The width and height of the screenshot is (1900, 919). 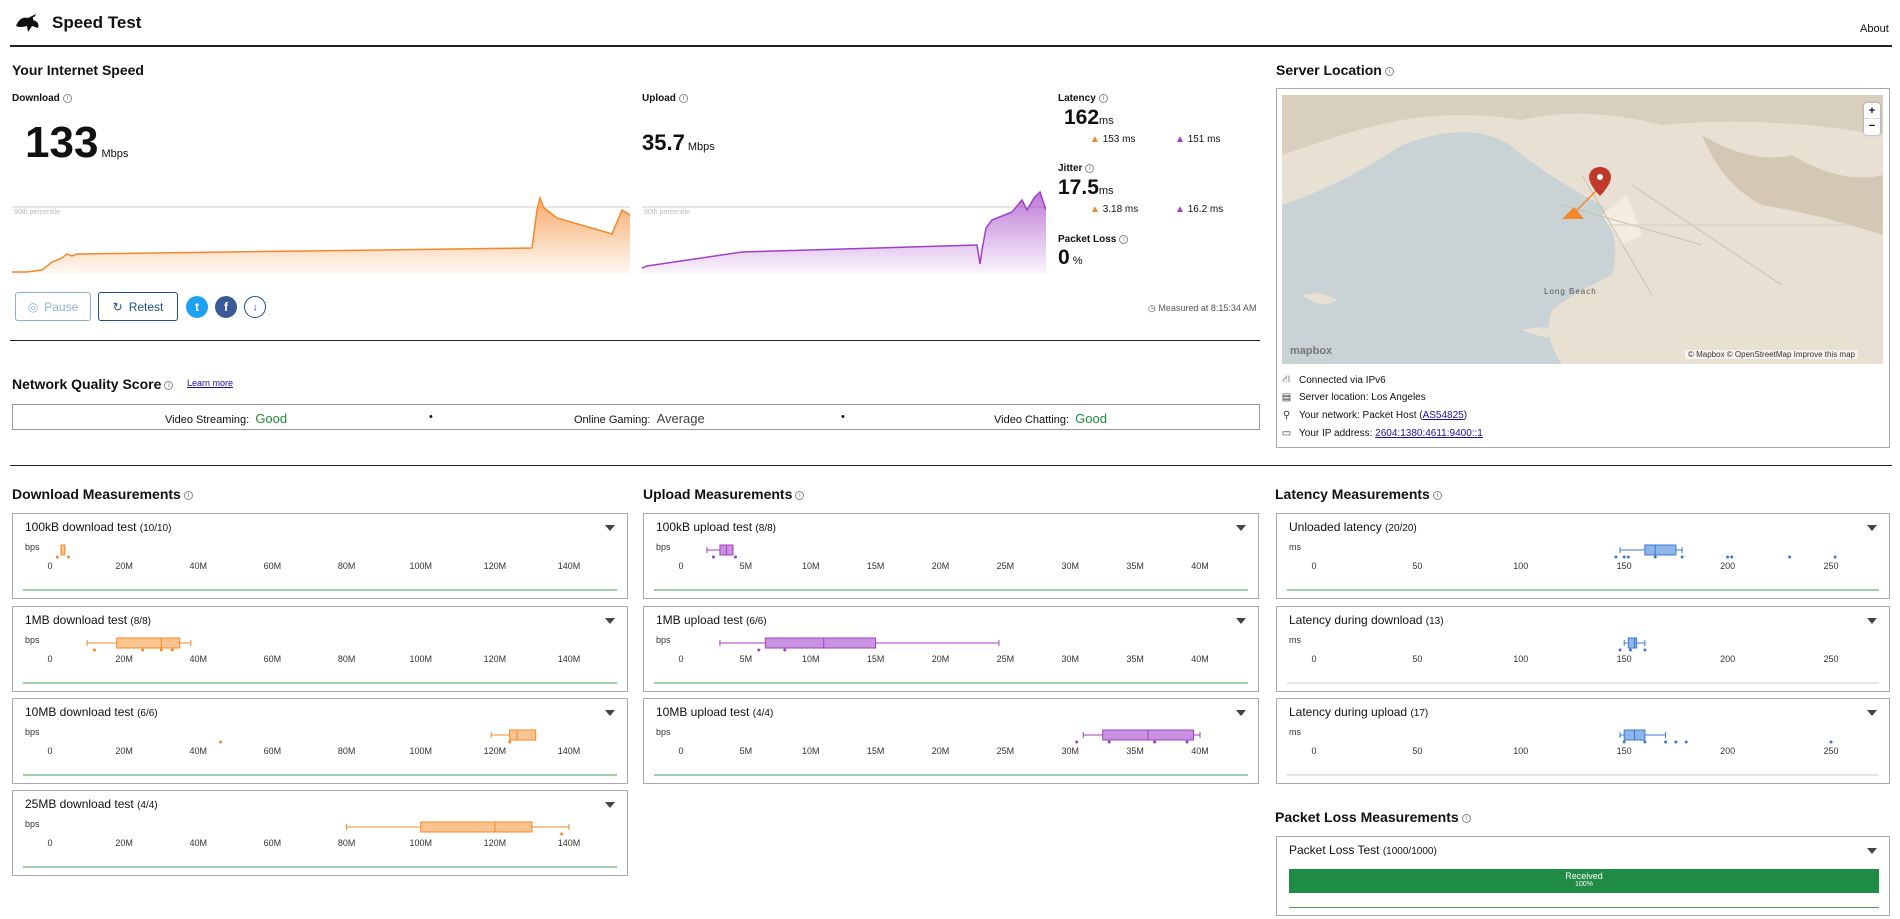 What do you see at coordinates (716, 527) in the screenshot?
I see `measurement-title: 100kB upload test (8/8)` at bounding box center [716, 527].